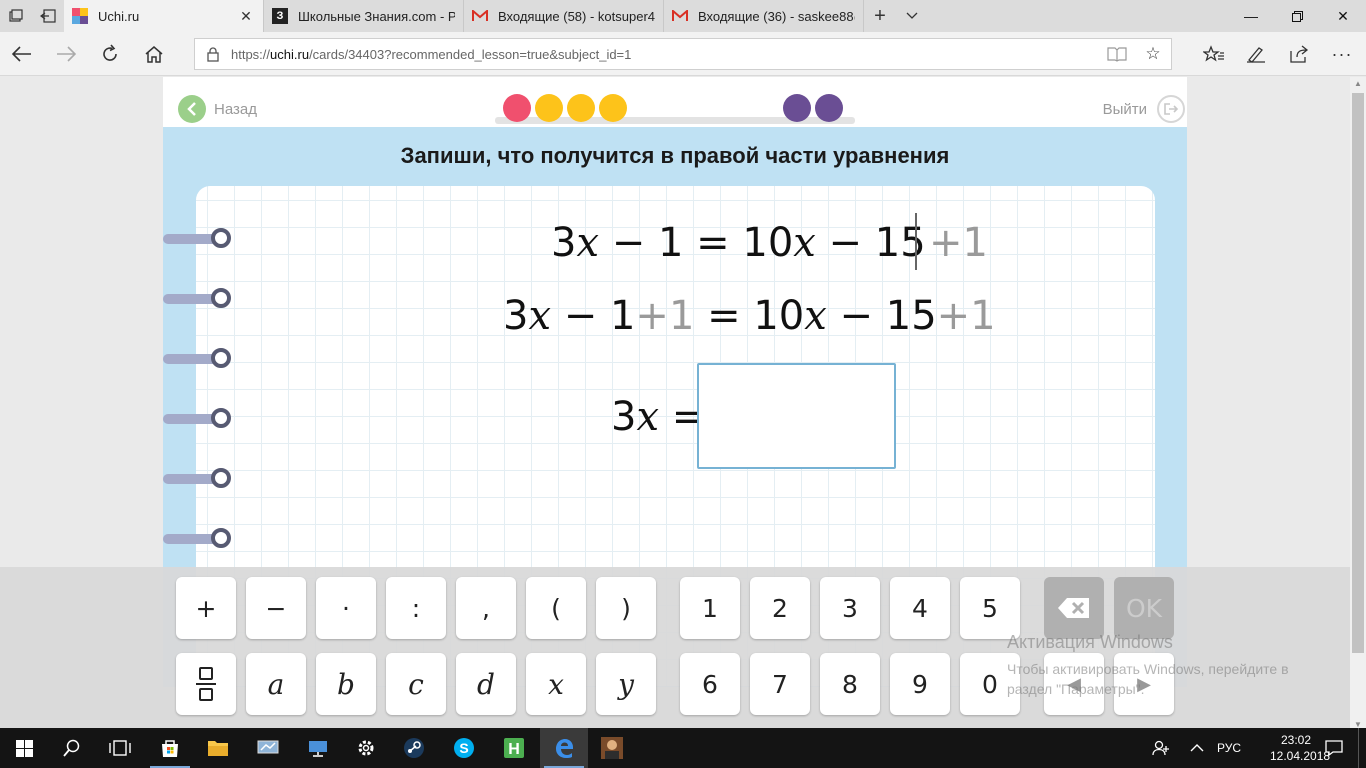 This screenshot has width=1366, height=768. I want to click on tray-chevron-up-icon, so click(1197, 748).